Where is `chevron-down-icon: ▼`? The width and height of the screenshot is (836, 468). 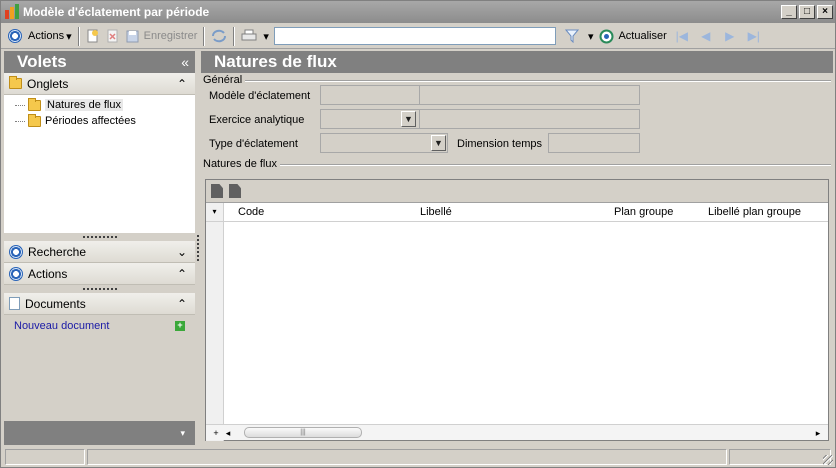 chevron-down-icon: ▼ is located at coordinates (438, 143).